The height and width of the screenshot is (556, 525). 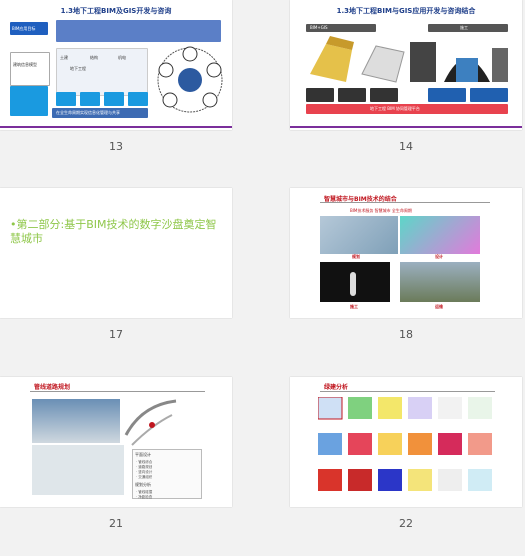 I want to click on subtitle: BIM技术服务 智慧城市 全生命周期, so click(x=381, y=210).